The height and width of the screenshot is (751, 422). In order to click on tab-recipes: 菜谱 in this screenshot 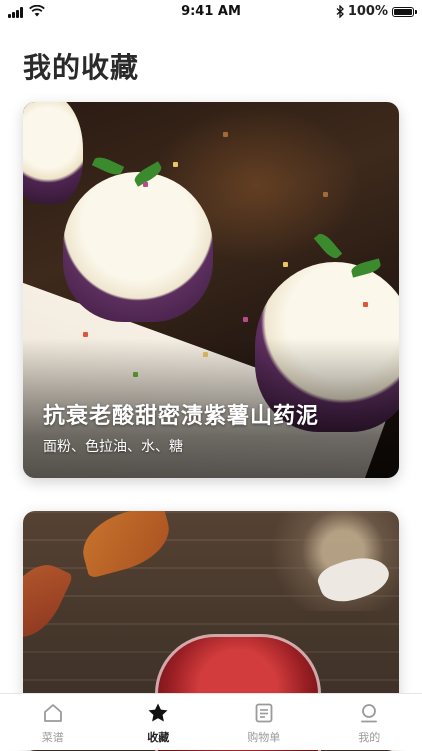, I will do `click(53, 722)`.